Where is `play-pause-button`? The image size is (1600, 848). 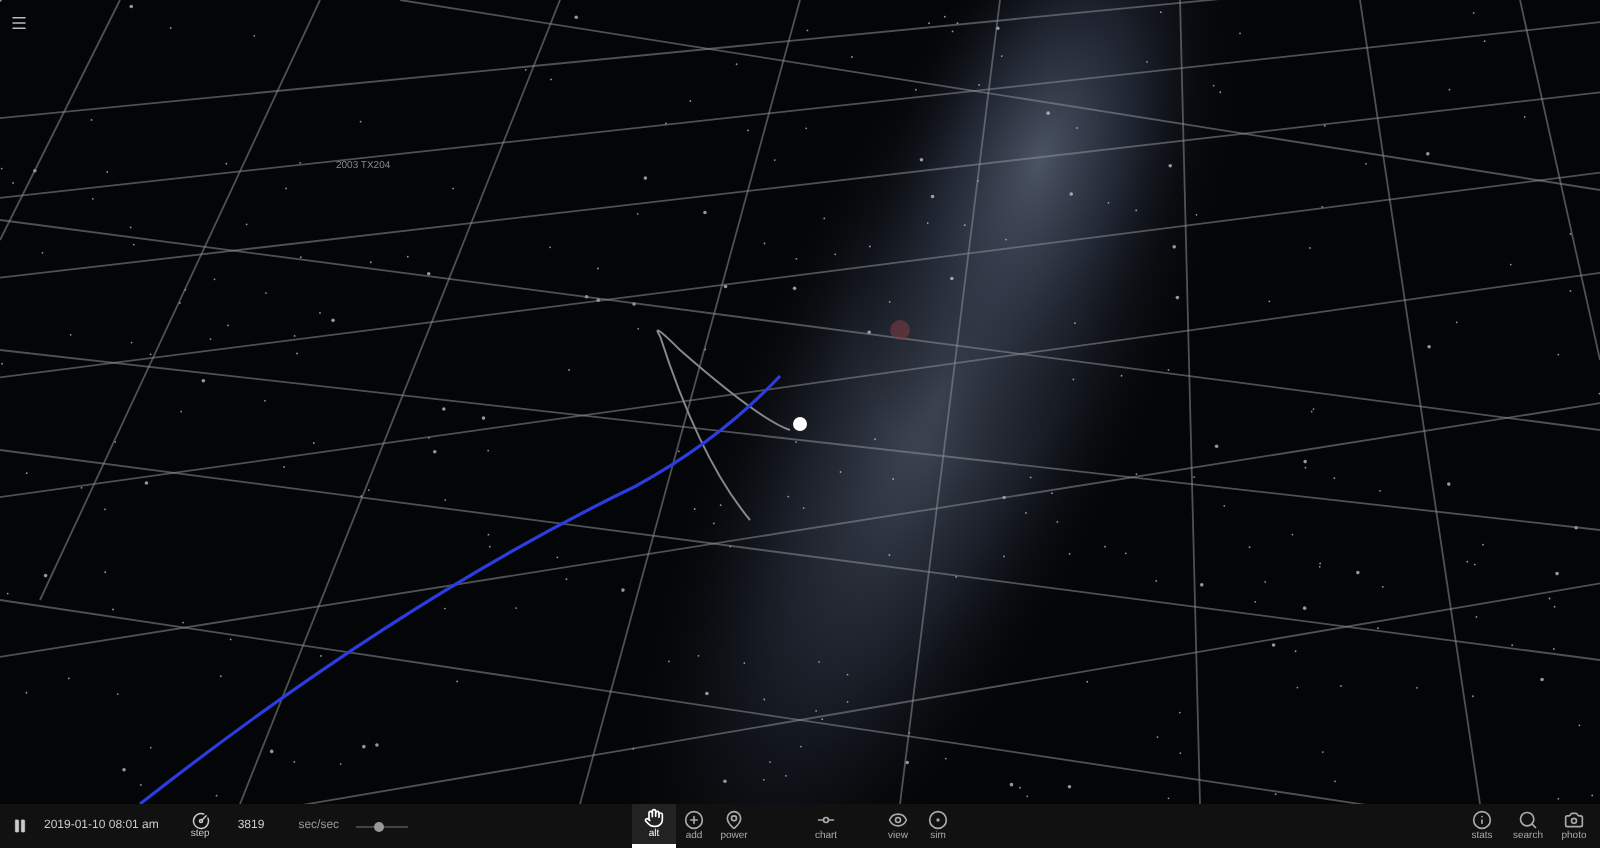
play-pause-button is located at coordinates (20, 826).